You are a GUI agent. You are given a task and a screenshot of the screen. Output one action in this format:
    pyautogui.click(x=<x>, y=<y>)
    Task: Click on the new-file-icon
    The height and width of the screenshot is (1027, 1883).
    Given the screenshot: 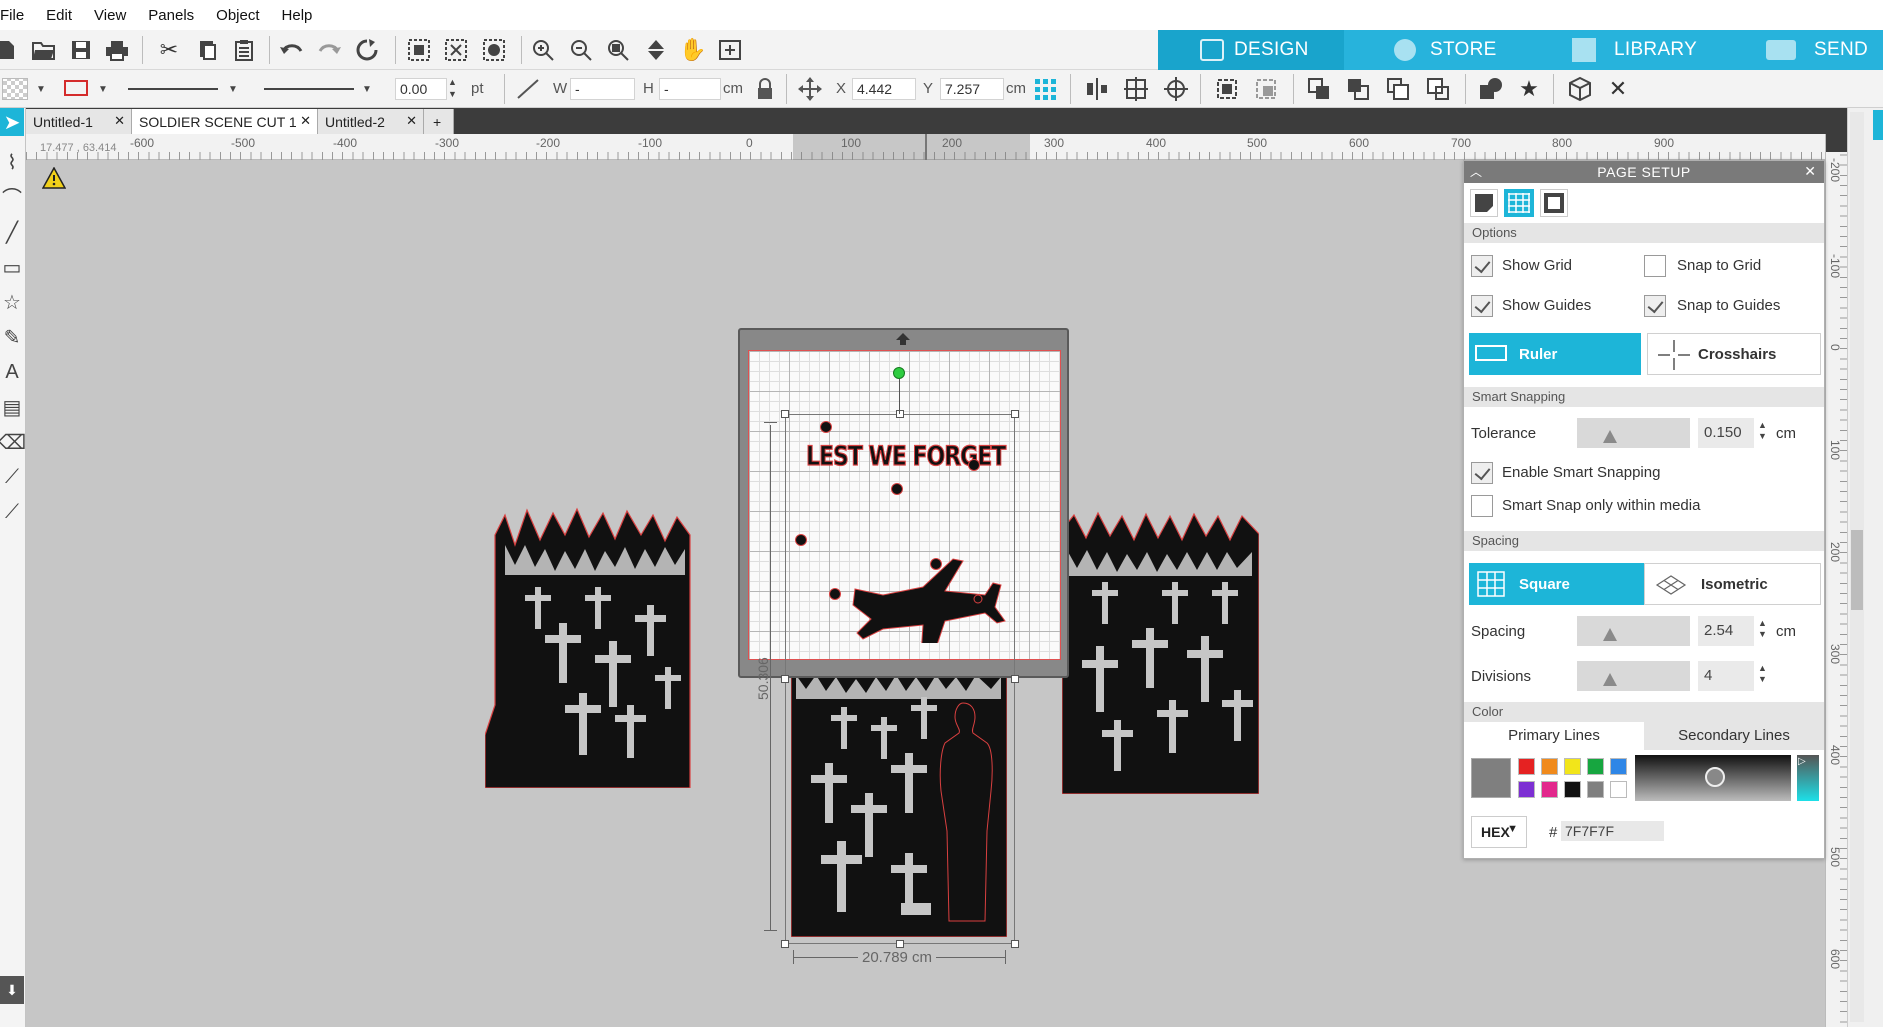 What is the action you would take?
    pyautogui.click(x=10, y=50)
    